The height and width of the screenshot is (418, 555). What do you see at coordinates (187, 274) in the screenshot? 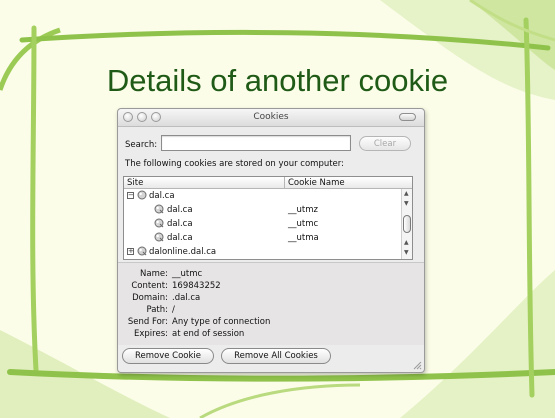
I see `name-value: __utmc` at bounding box center [187, 274].